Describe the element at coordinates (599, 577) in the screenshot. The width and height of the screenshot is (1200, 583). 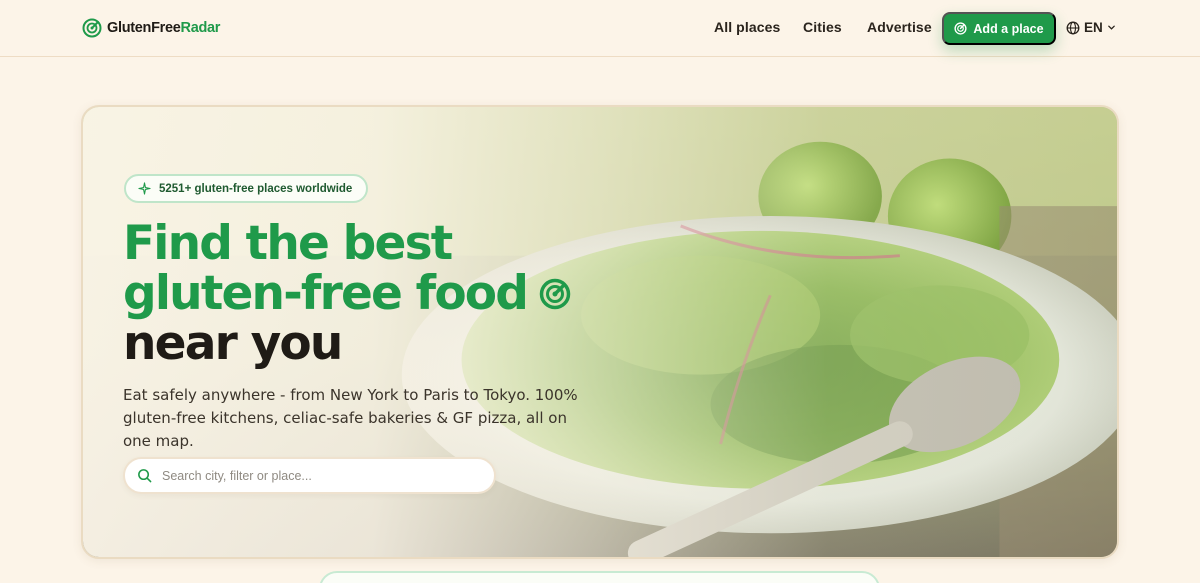
I see `stats-card-partial` at that location.